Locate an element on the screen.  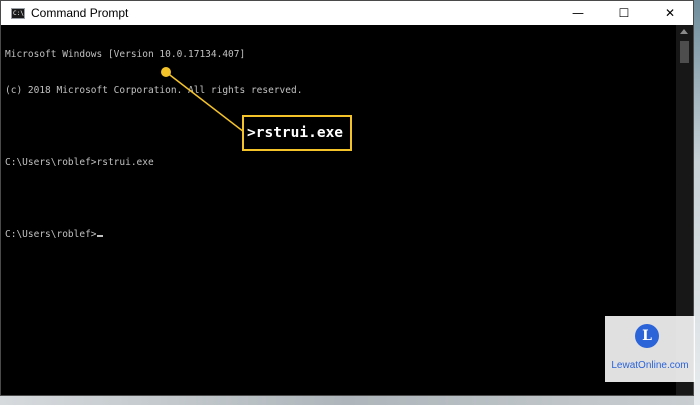
callout-box: >rstrui.exe is located at coordinates (297, 133).